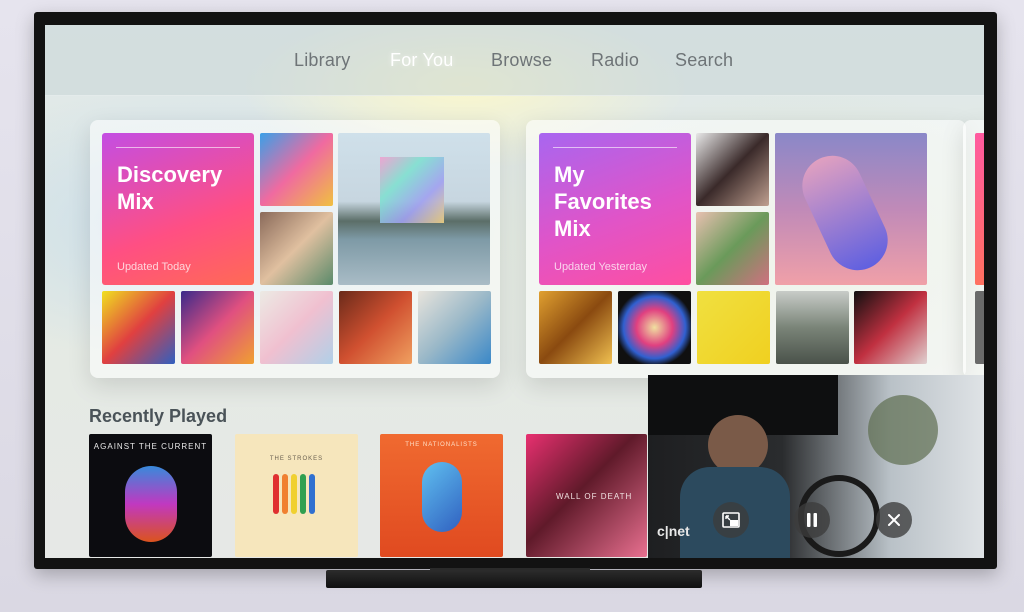  I want to click on recently-played-heading: Recently Played, so click(158, 416).